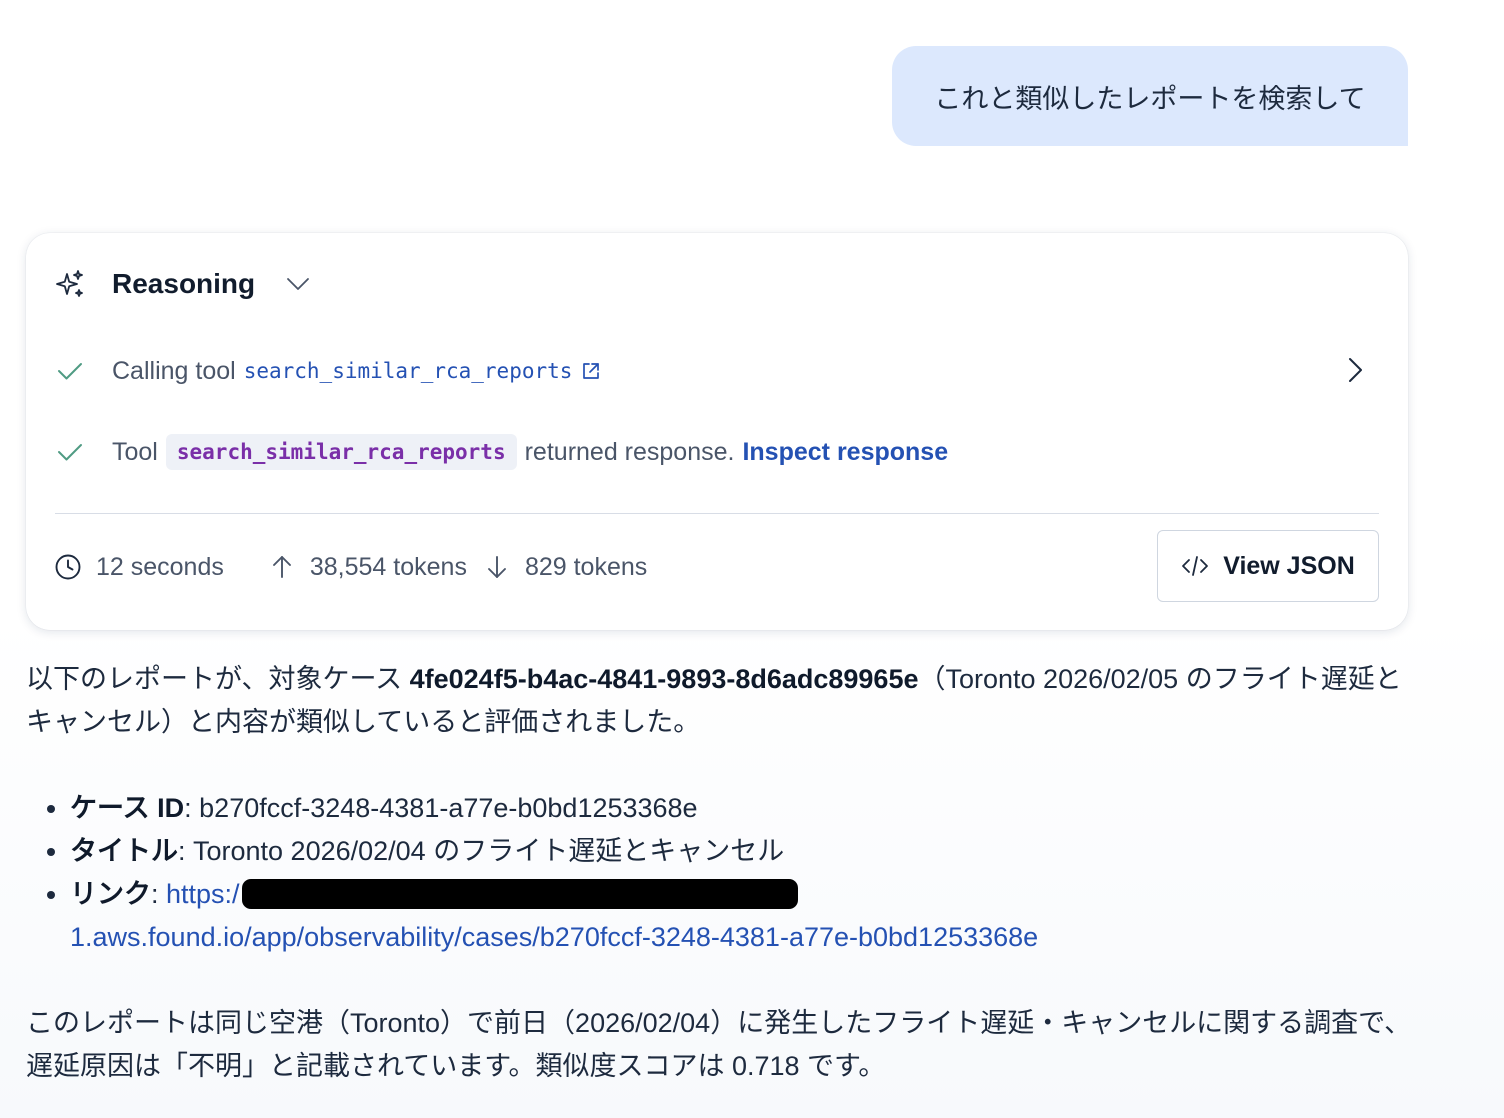 This screenshot has width=1504, height=1118. What do you see at coordinates (203, 894) in the screenshot?
I see `link-start: https:/` at bounding box center [203, 894].